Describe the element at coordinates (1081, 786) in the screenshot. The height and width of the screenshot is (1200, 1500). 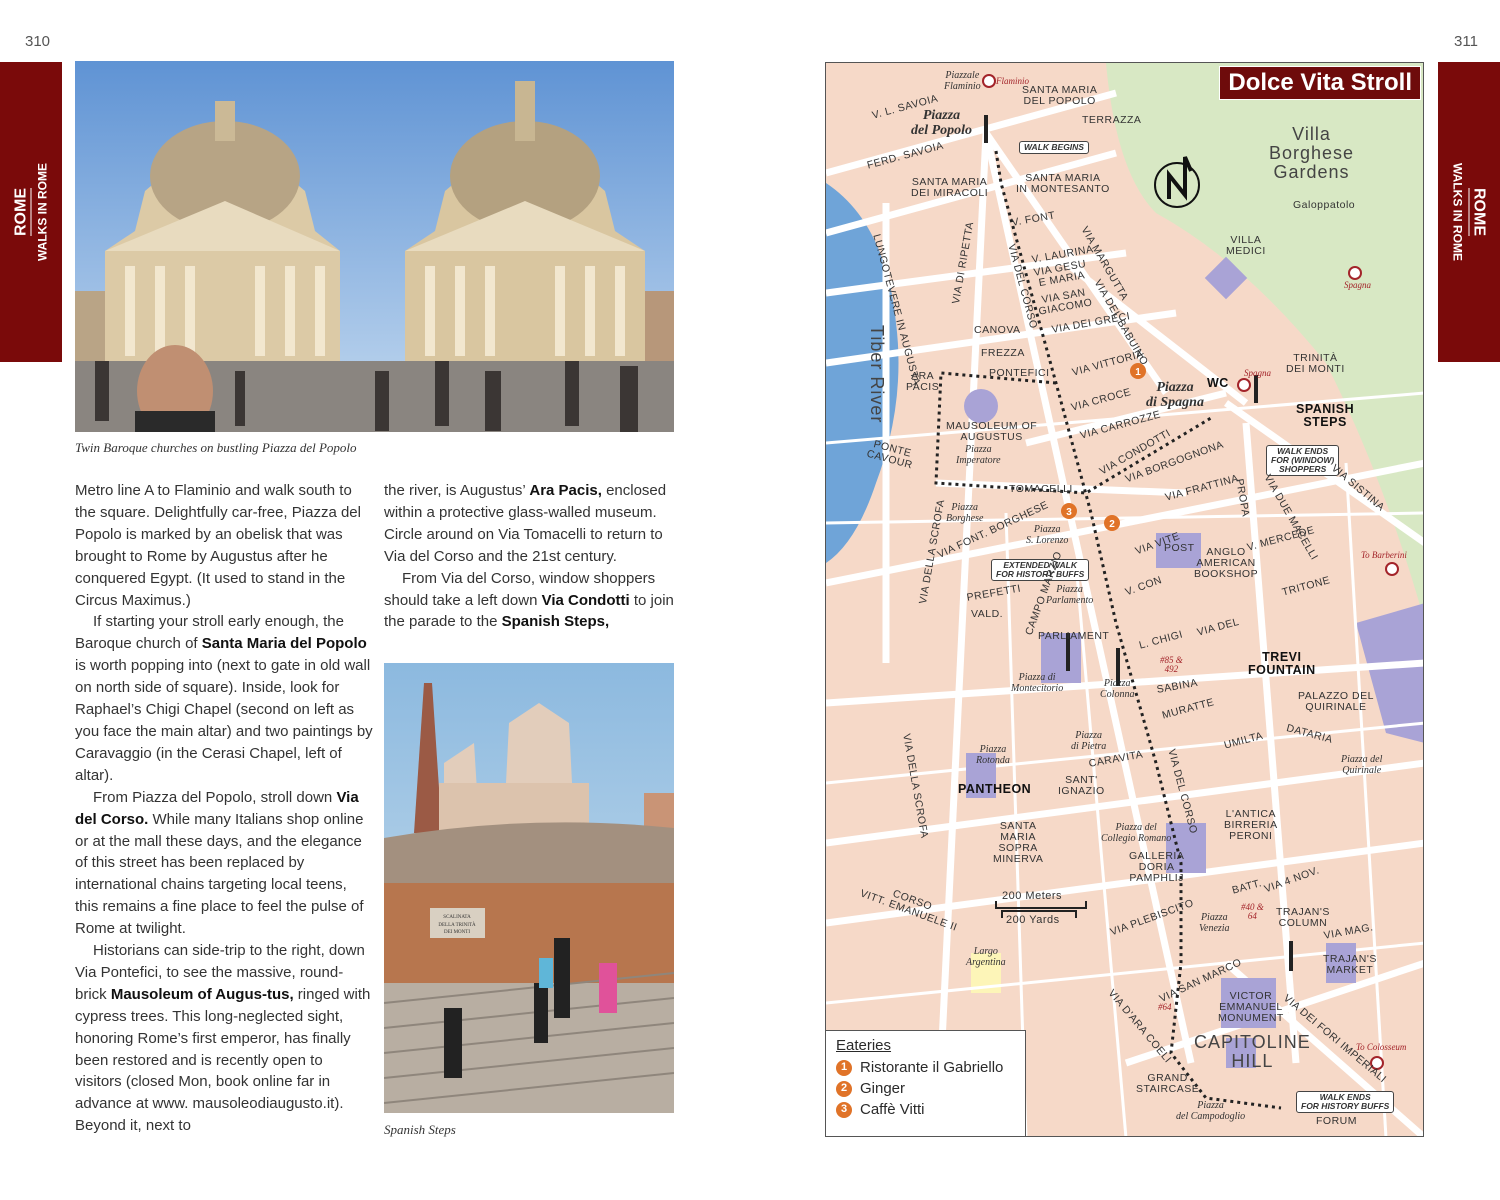
I see `map-label-ignazio: SANT' IGNAZIO` at that location.